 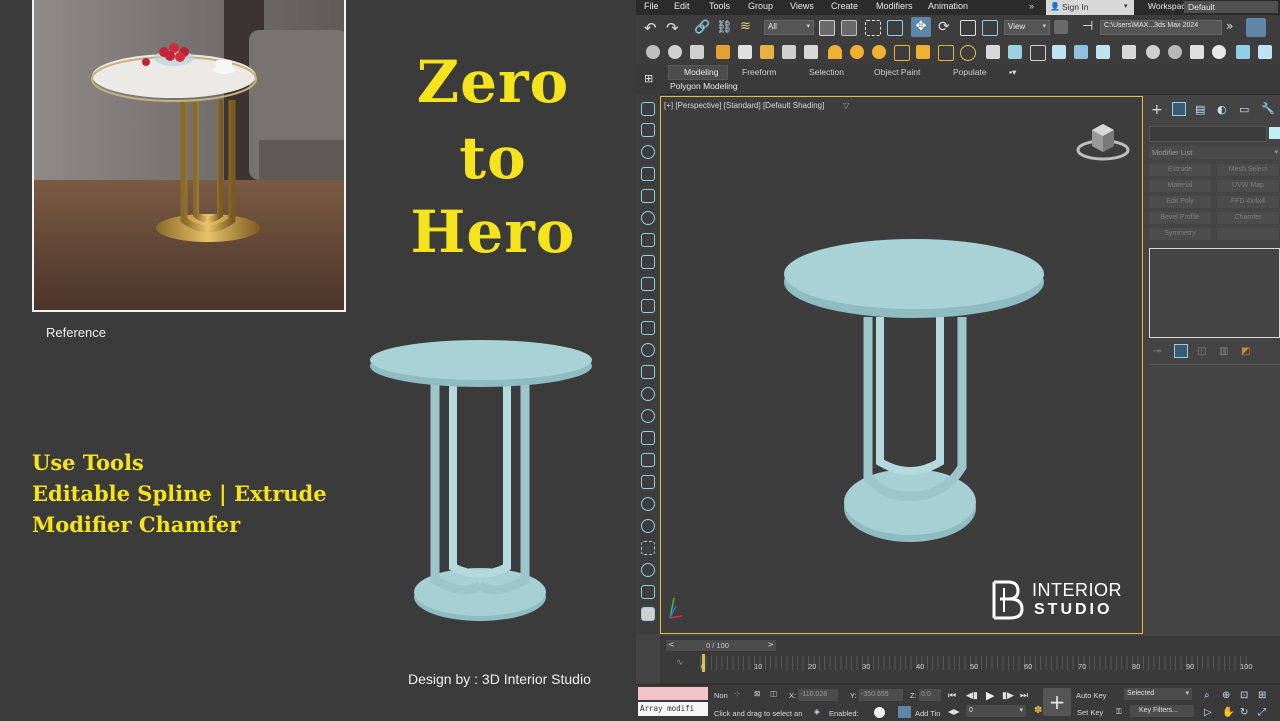 What do you see at coordinates (1090, 7) in the screenshot?
I see `sign-in-box: 👤 Sign In ▾` at bounding box center [1090, 7].